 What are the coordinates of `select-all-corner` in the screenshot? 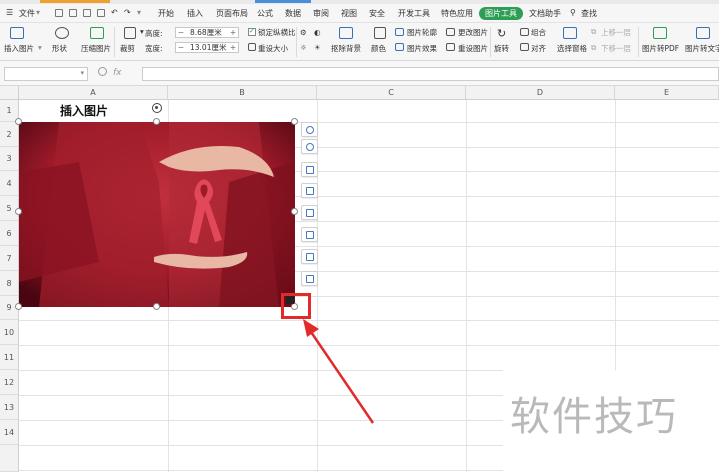 It's located at (9, 93).